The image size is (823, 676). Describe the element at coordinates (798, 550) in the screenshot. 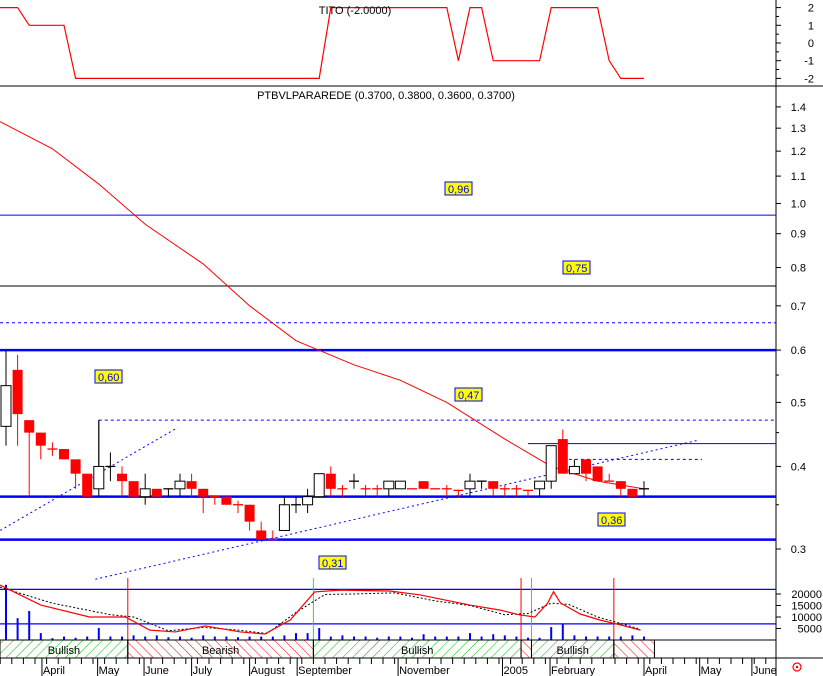

I see `price-tick-label: 0.3` at that location.